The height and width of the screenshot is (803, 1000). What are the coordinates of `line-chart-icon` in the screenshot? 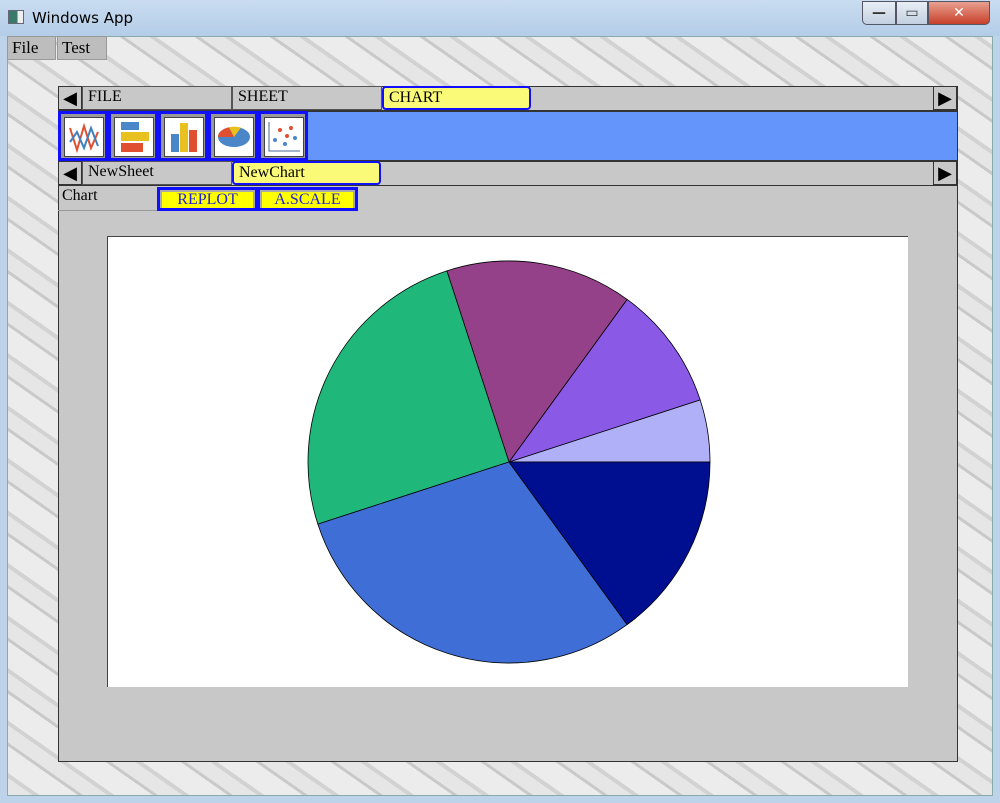 It's located at (84, 137).